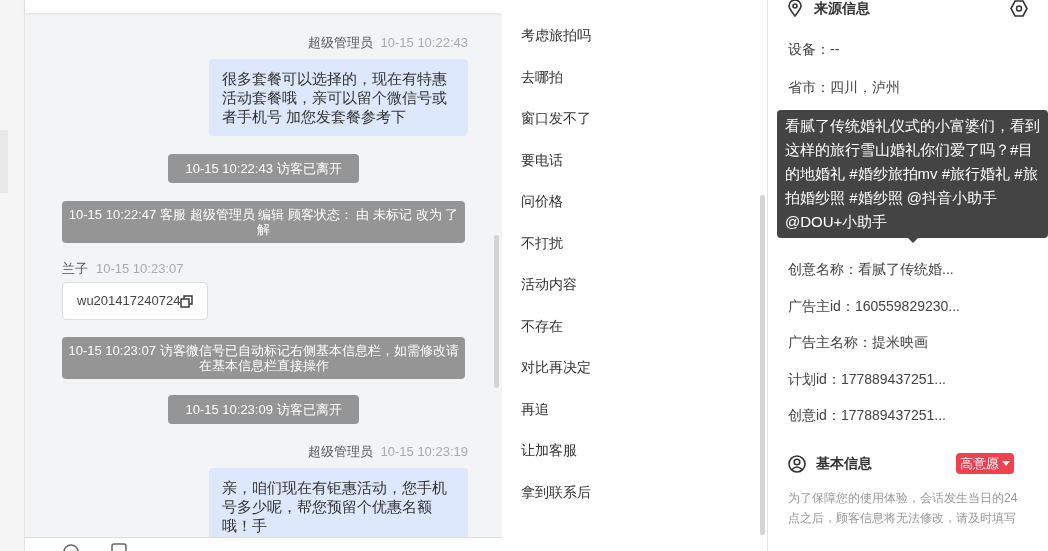 Image resolution: width=1048 pixels, height=551 pixels. I want to click on section-title: 基本信息, so click(844, 463).